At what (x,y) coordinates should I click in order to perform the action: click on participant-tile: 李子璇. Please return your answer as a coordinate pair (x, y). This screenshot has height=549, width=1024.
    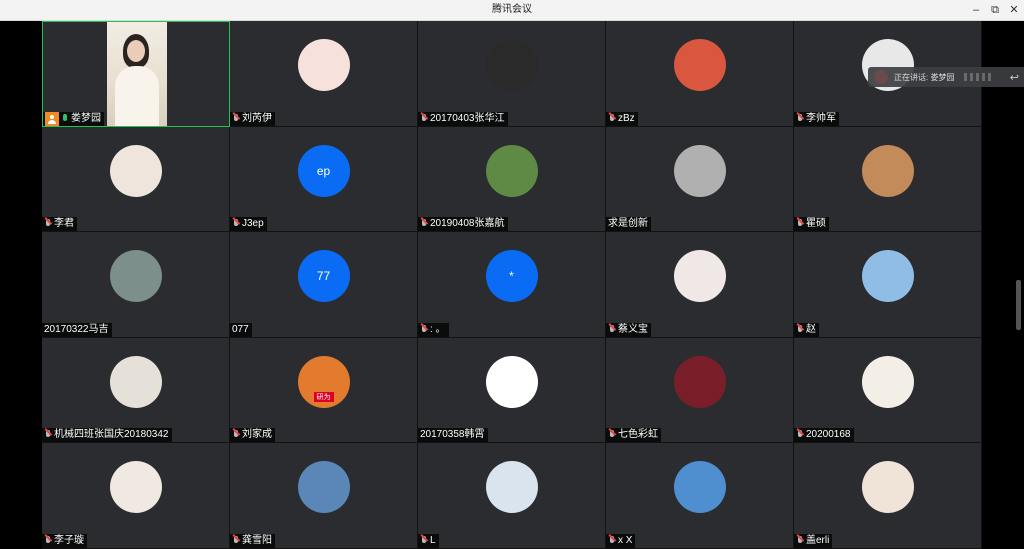
    Looking at the image, I should click on (136, 496).